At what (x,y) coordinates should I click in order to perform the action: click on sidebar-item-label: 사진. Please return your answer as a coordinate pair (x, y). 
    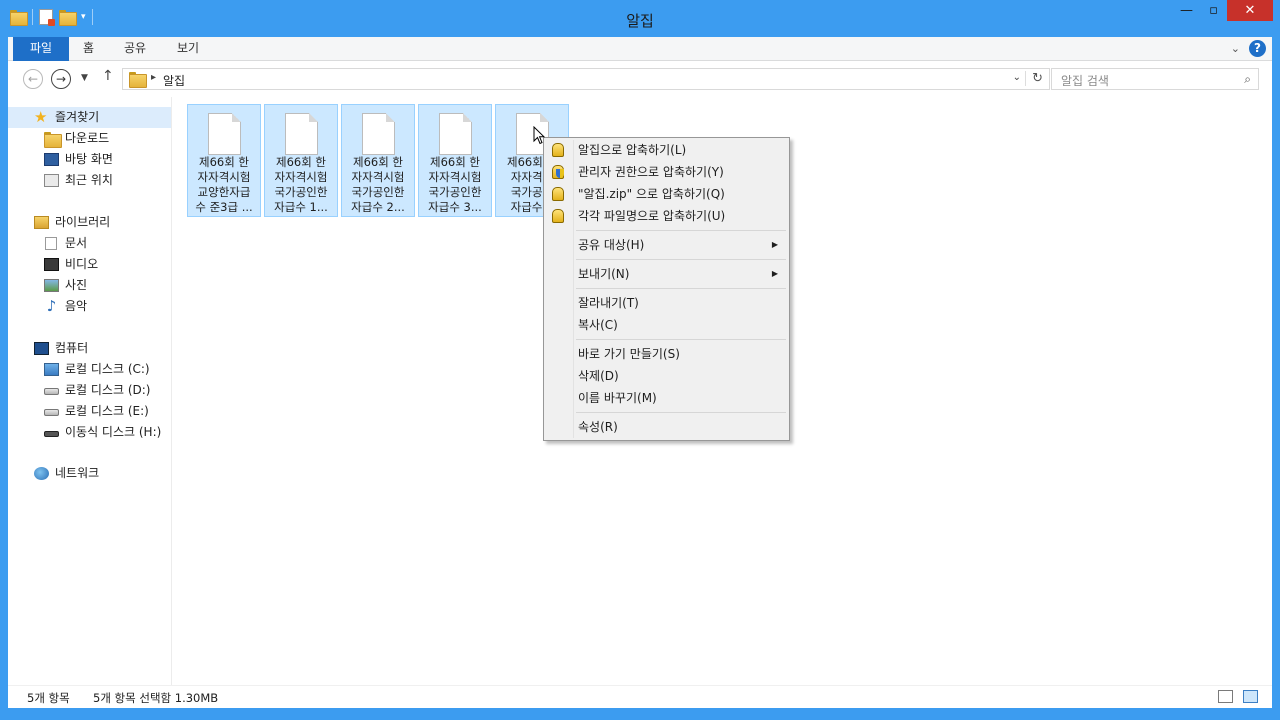
    Looking at the image, I should click on (76, 285).